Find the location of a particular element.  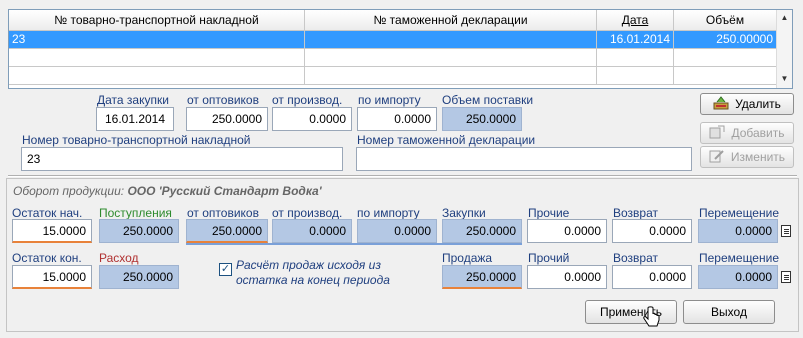

sales-field: 250.0000 is located at coordinates (482, 277).